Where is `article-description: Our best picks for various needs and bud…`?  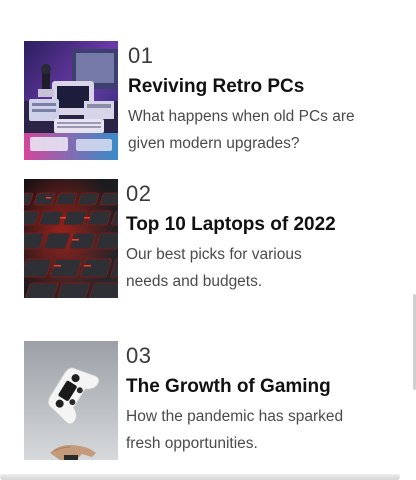
article-description: Our best picks for various needs and bud… is located at coordinates (214, 268).